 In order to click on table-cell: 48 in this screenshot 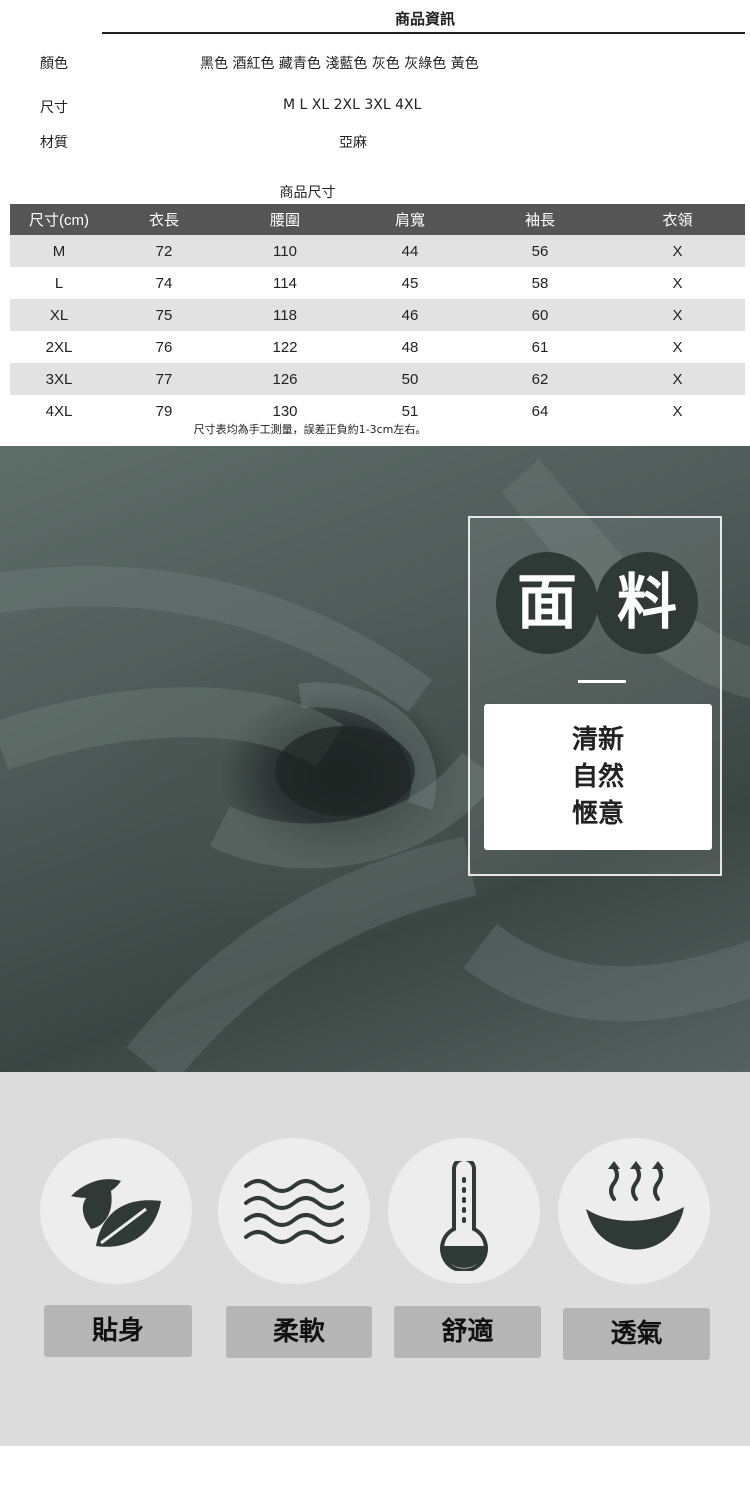, I will do `click(410, 347)`.